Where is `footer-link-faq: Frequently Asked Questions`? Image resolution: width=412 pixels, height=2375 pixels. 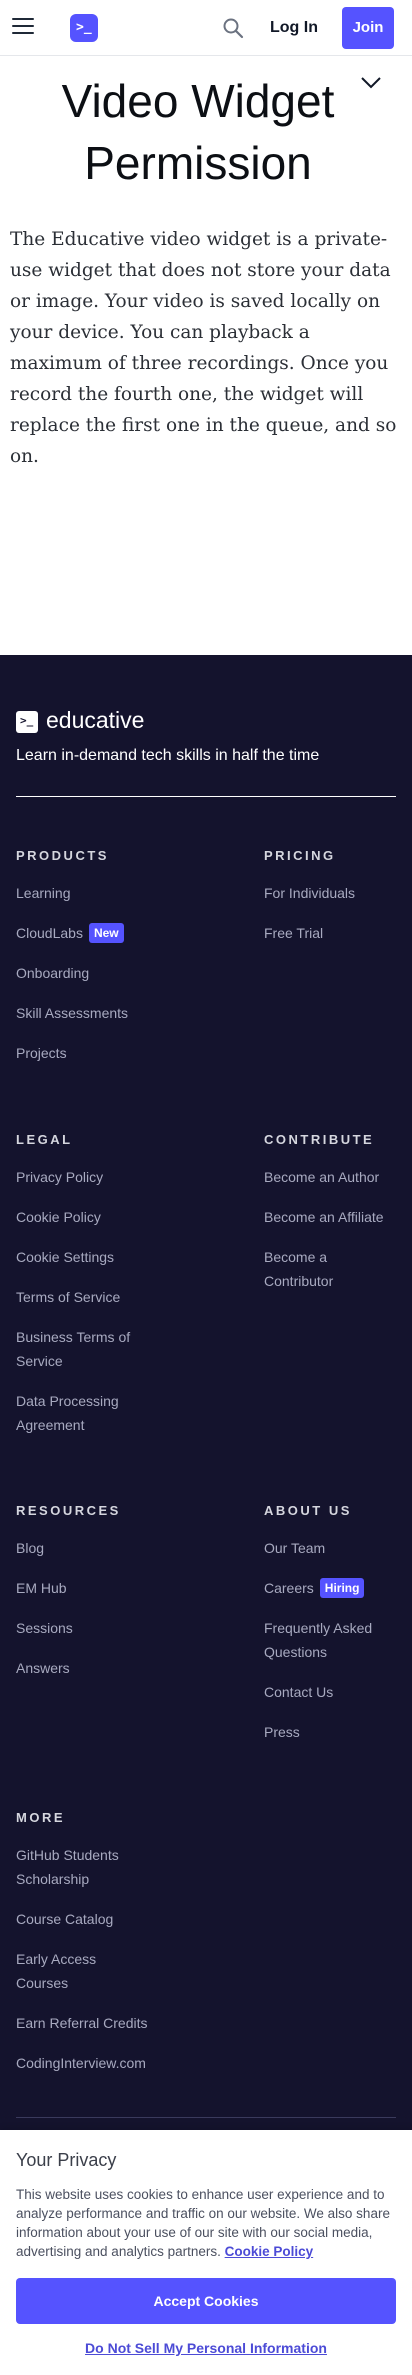 footer-link-faq: Frequently Asked Questions is located at coordinates (329, 1640).